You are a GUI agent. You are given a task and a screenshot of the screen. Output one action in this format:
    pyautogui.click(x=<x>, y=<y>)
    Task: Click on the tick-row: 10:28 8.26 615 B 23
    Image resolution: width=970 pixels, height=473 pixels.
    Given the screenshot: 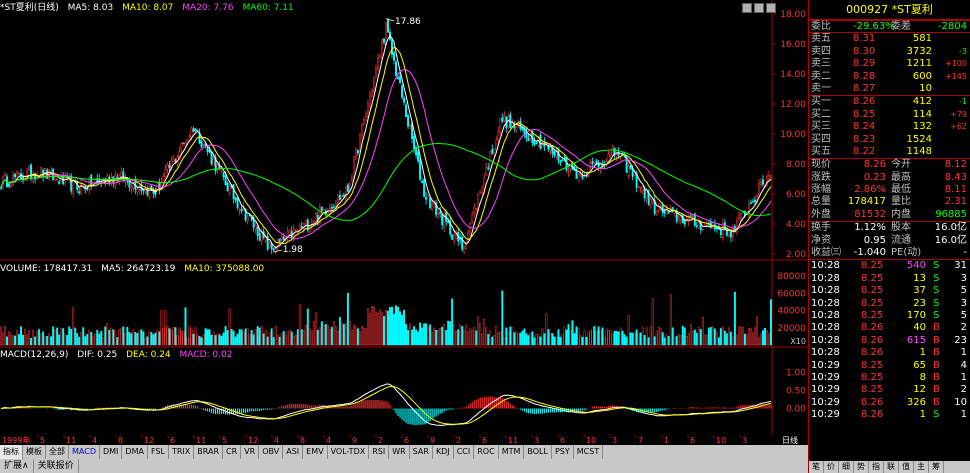 What is the action you would take?
    pyautogui.click(x=889, y=341)
    